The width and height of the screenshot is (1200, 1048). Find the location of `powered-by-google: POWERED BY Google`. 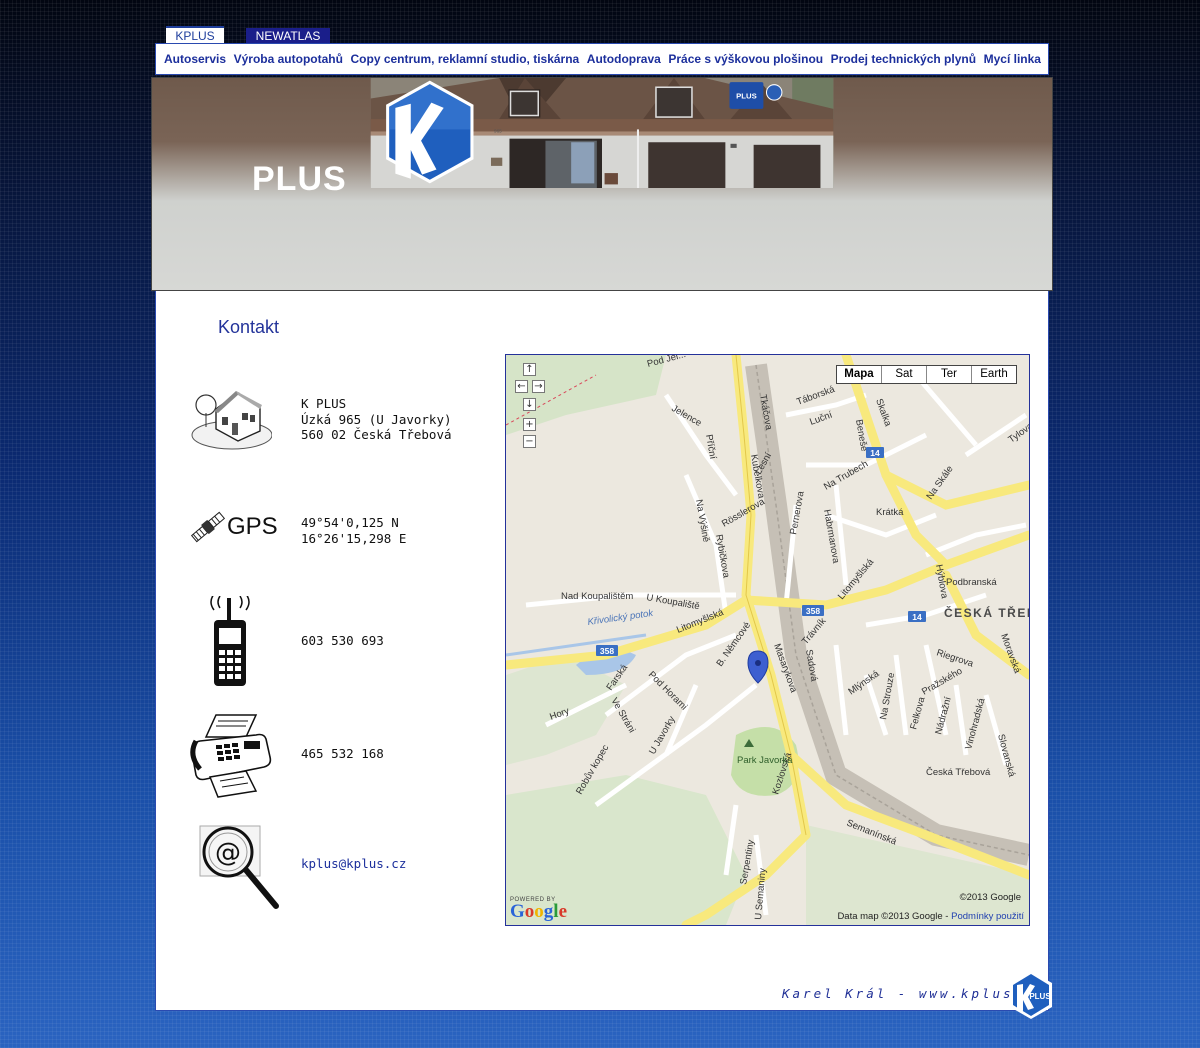

powered-by-google: POWERED BY Google is located at coordinates (538, 909).